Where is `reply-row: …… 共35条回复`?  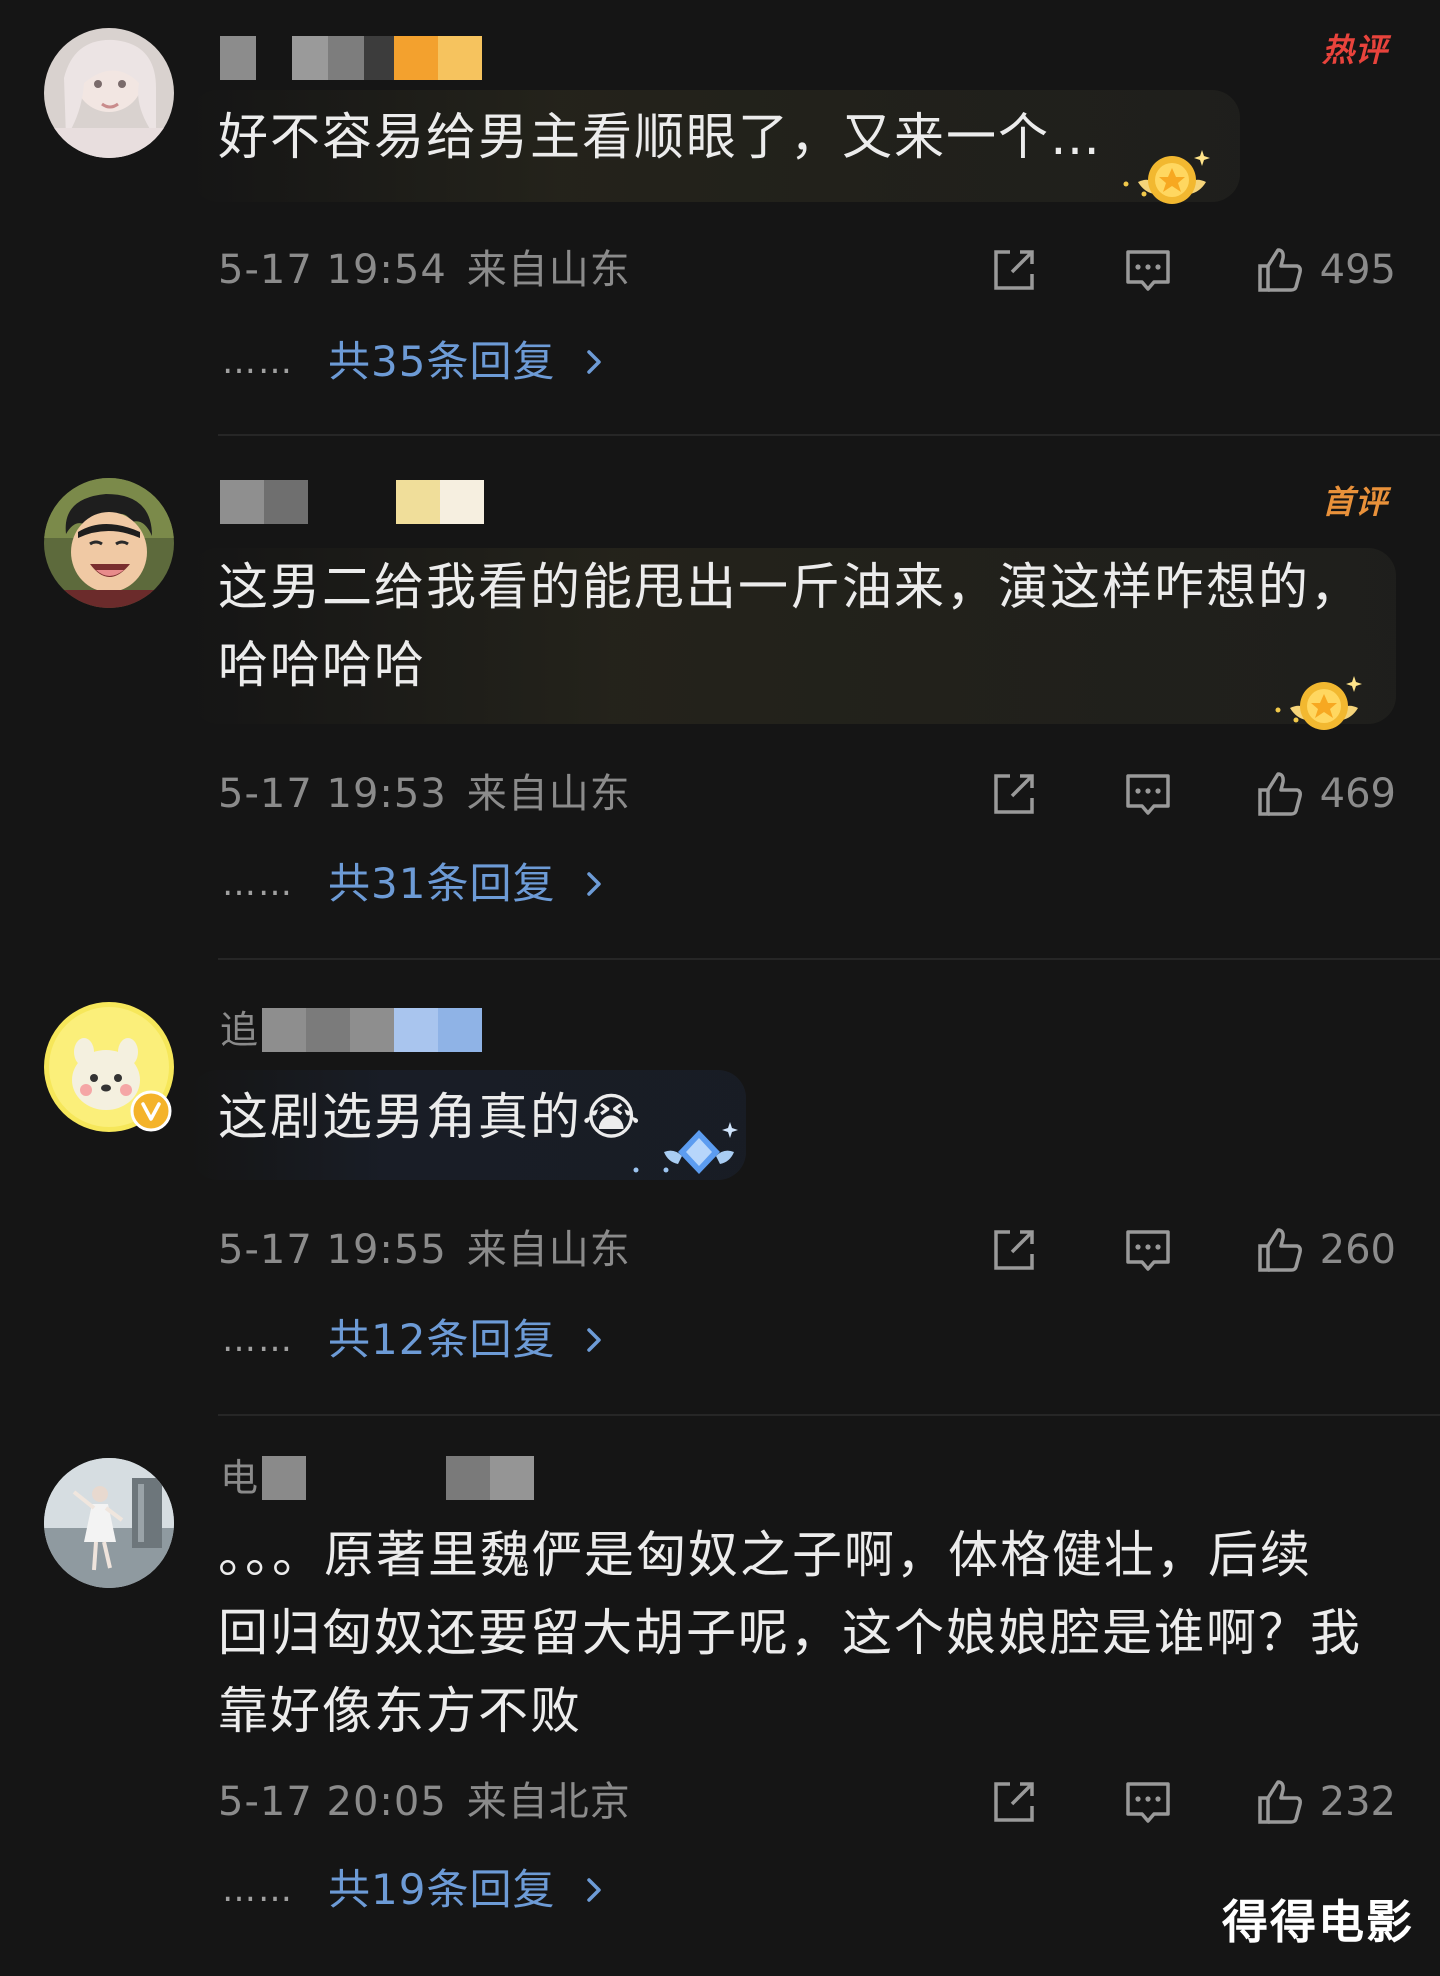 reply-row: …… 共35条回复 is located at coordinates (415, 362).